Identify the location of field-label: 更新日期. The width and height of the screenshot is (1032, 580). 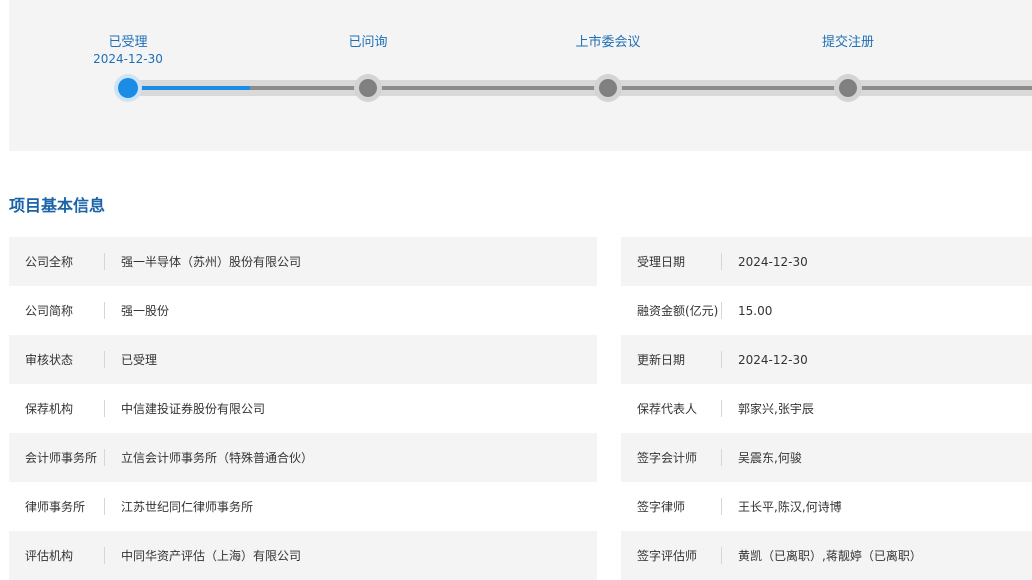
(671, 359).